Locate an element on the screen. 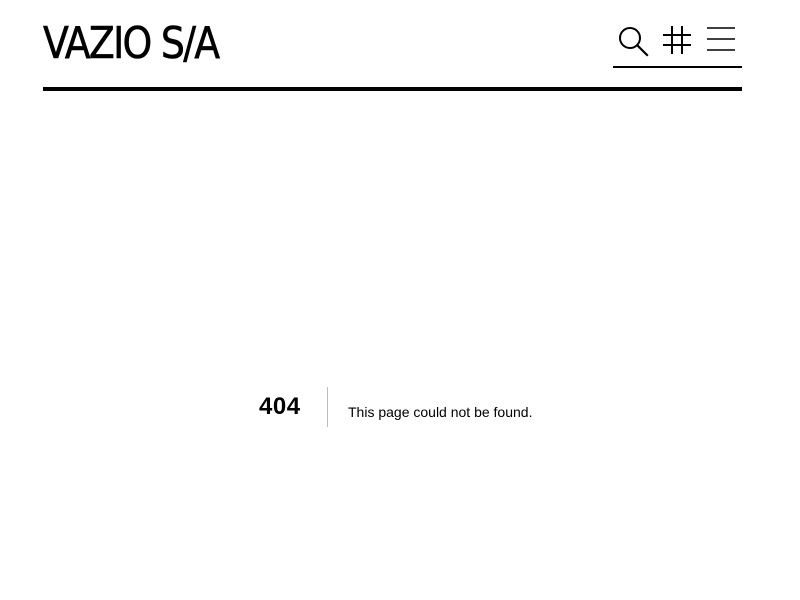 This screenshot has width=800, height=600. not-found-message: 404 This page could not be found. is located at coordinates (400, 407).